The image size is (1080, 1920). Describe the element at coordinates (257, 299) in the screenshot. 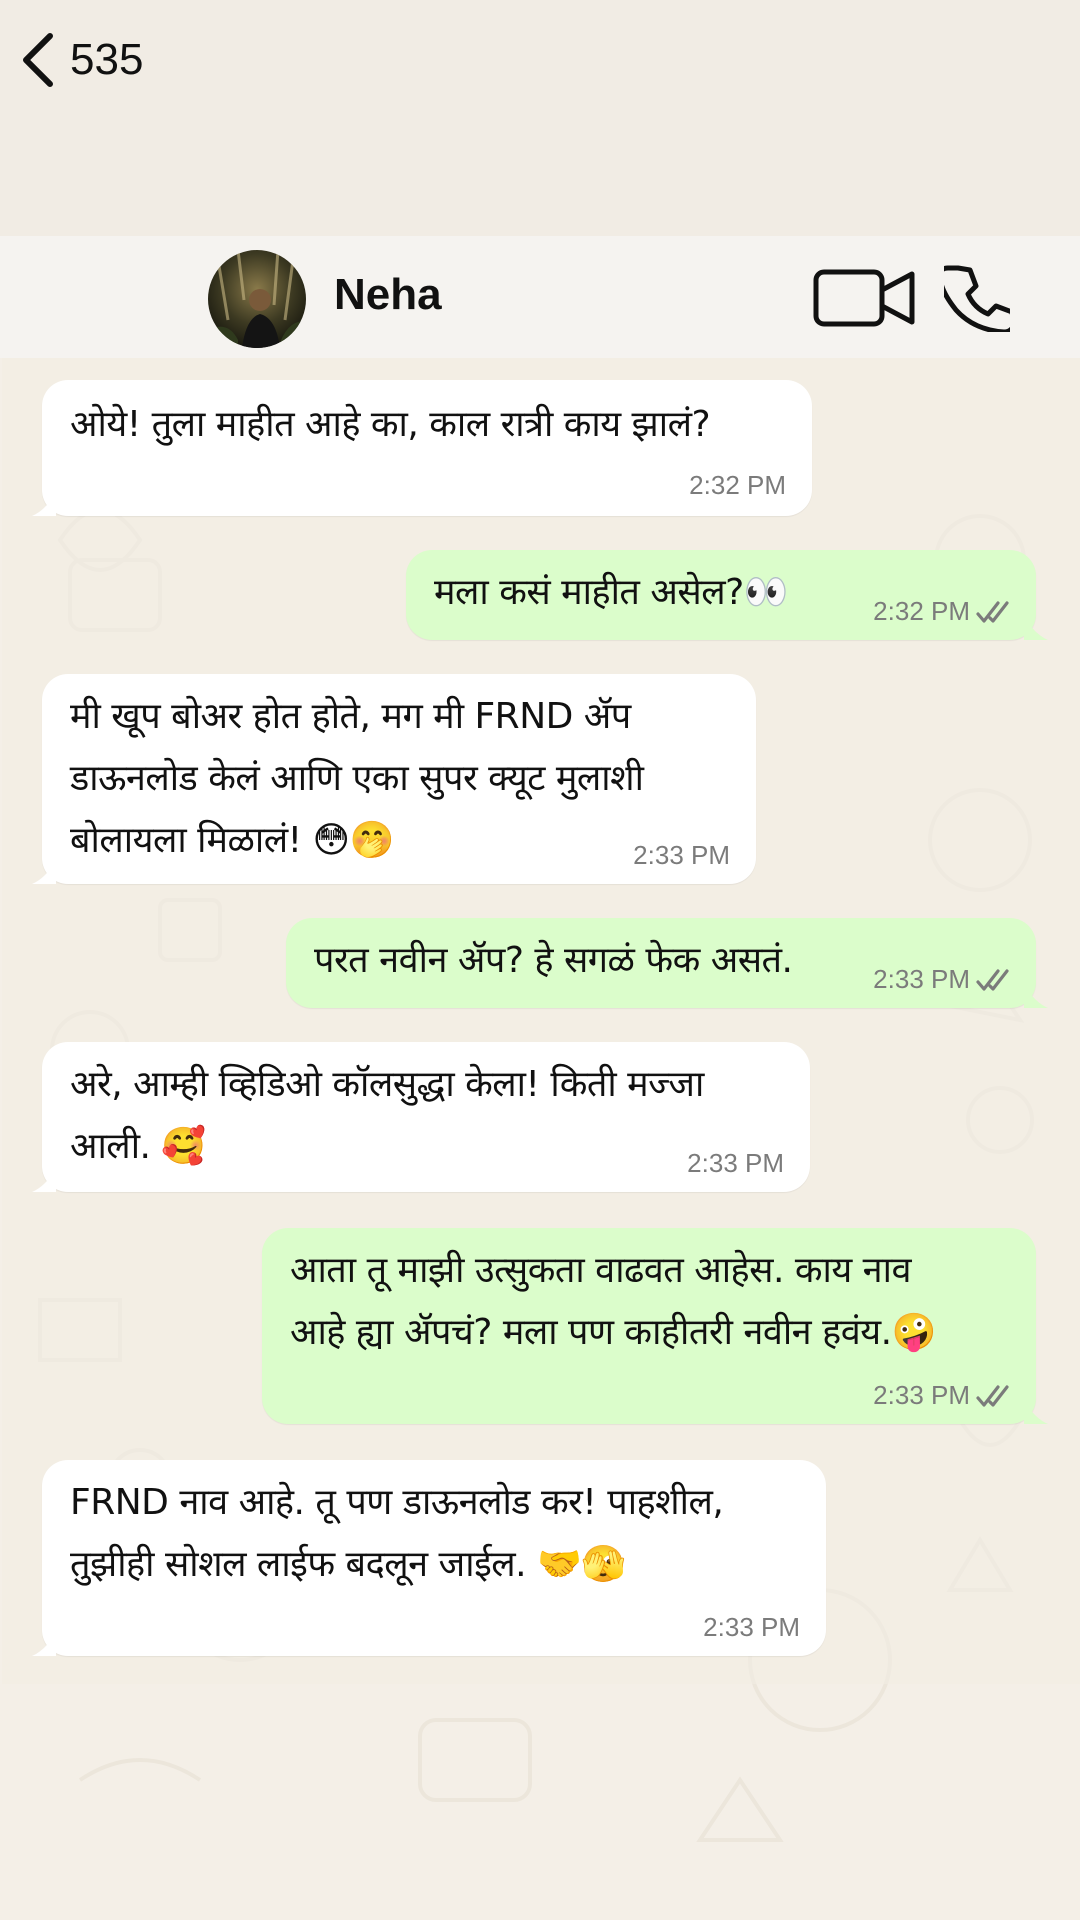

I see `avatar` at that location.